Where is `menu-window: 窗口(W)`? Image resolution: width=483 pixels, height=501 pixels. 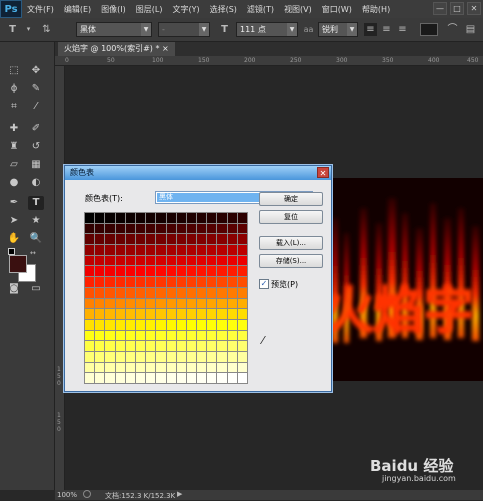
menu-window: 窗口(W) is located at coordinates (337, 9).